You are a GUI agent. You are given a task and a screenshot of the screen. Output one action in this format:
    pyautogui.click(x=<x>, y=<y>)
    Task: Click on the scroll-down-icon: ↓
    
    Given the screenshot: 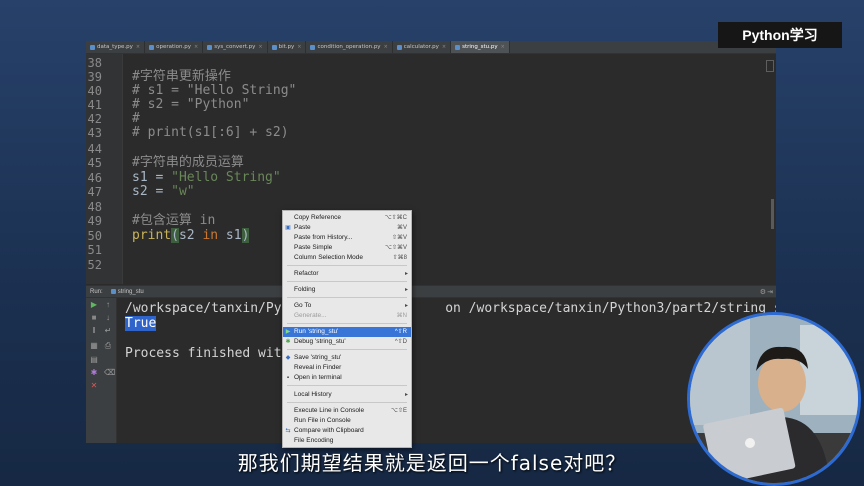 What is the action you would take?
    pyautogui.click(x=108, y=318)
    